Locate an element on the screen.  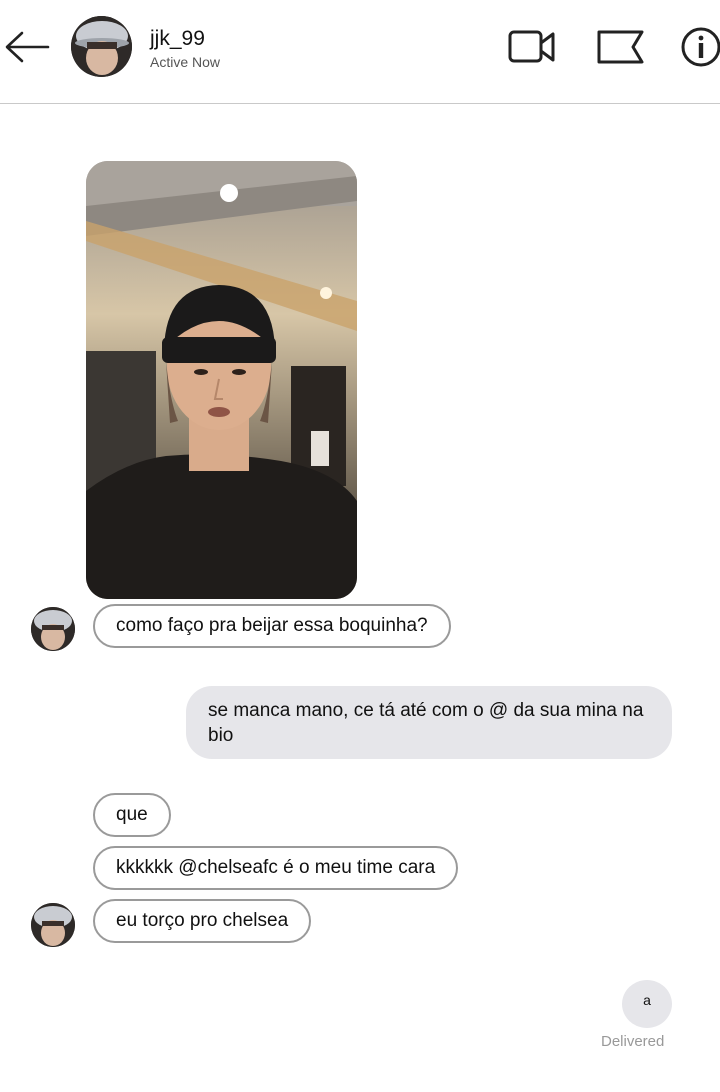
delivered-status: Delivered is located at coordinates (633, 1041).